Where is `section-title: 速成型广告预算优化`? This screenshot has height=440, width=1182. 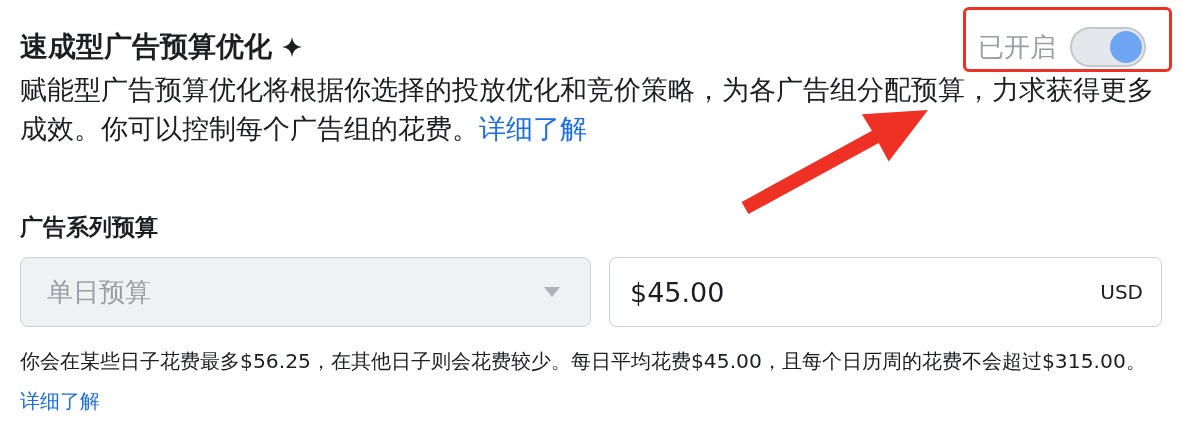 section-title: 速成型广告预算优化 is located at coordinates (146, 47).